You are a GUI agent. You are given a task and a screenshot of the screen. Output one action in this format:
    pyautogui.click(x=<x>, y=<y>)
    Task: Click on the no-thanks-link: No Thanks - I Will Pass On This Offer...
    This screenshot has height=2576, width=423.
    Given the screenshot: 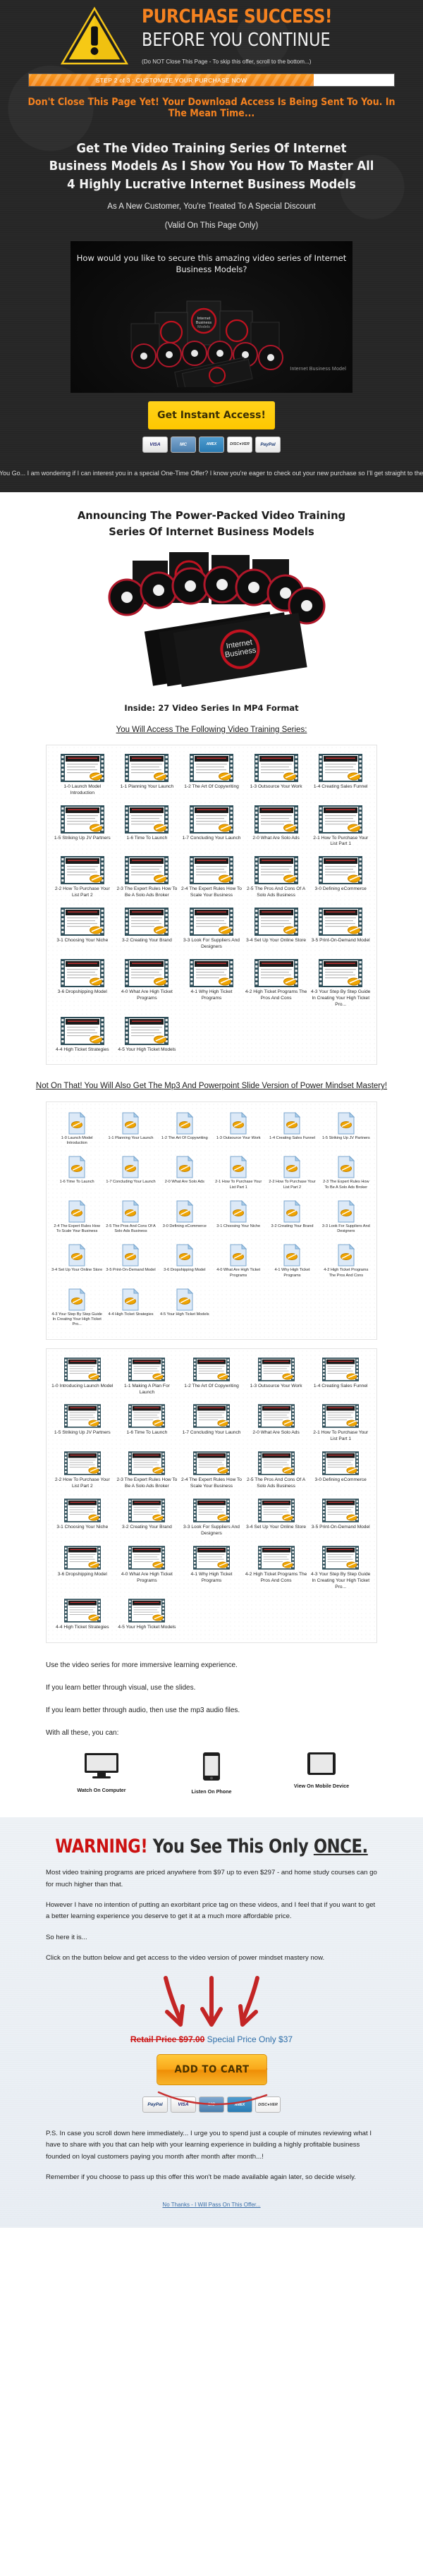 What is the action you would take?
    pyautogui.click(x=211, y=2205)
    